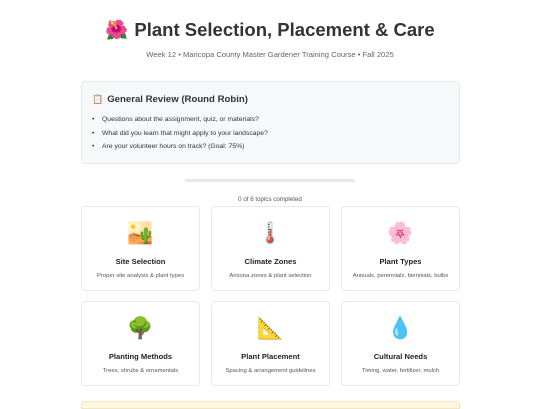  Describe the element at coordinates (98, 100) in the screenshot. I see `clipboard-icon: 📋` at that location.